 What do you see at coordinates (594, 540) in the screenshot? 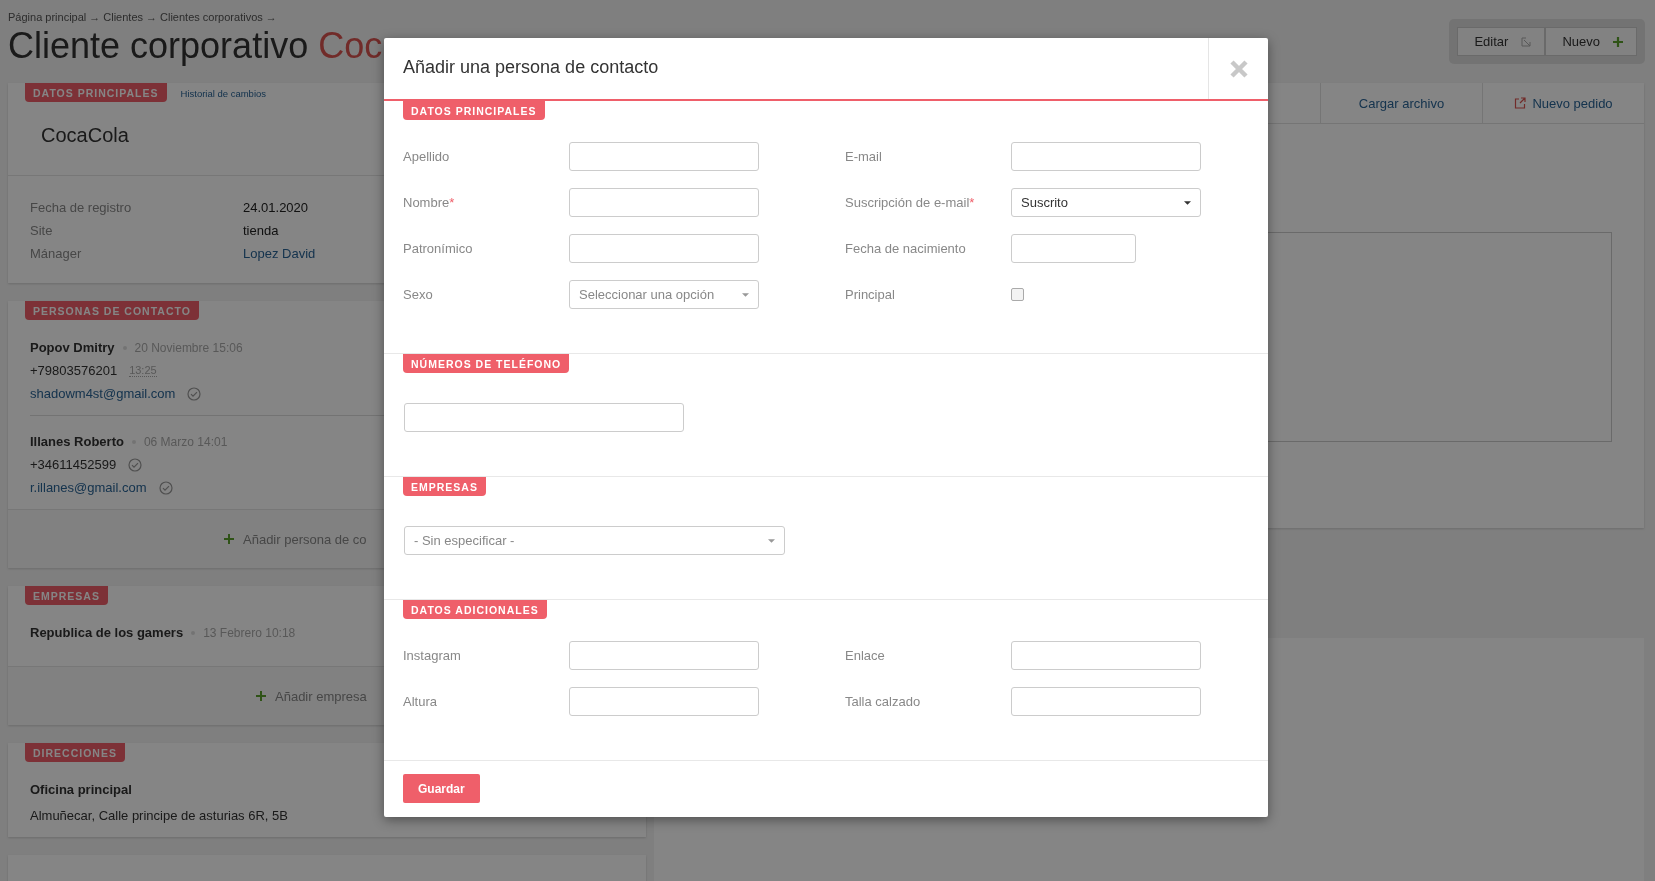
I see `select-field: - Sin especificar -` at bounding box center [594, 540].